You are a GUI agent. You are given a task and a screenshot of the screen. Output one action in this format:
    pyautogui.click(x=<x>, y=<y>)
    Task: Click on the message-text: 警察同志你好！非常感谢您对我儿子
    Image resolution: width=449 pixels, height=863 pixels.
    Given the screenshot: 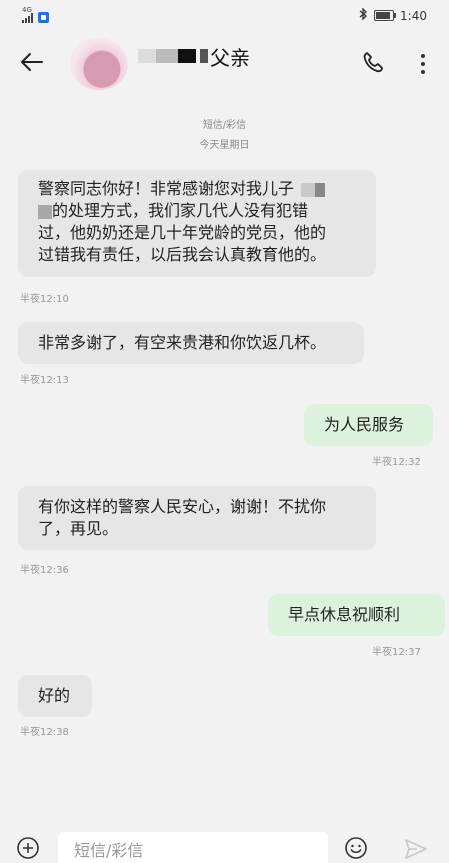 What is the action you would take?
    pyautogui.click(x=166, y=188)
    